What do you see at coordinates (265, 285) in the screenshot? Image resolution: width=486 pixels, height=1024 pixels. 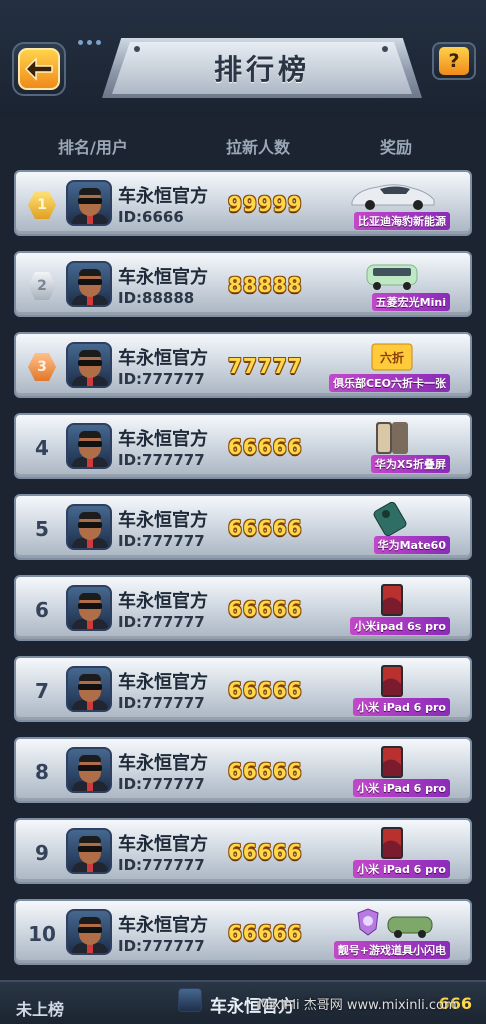 I see `invite-count: 88888` at bounding box center [265, 285].